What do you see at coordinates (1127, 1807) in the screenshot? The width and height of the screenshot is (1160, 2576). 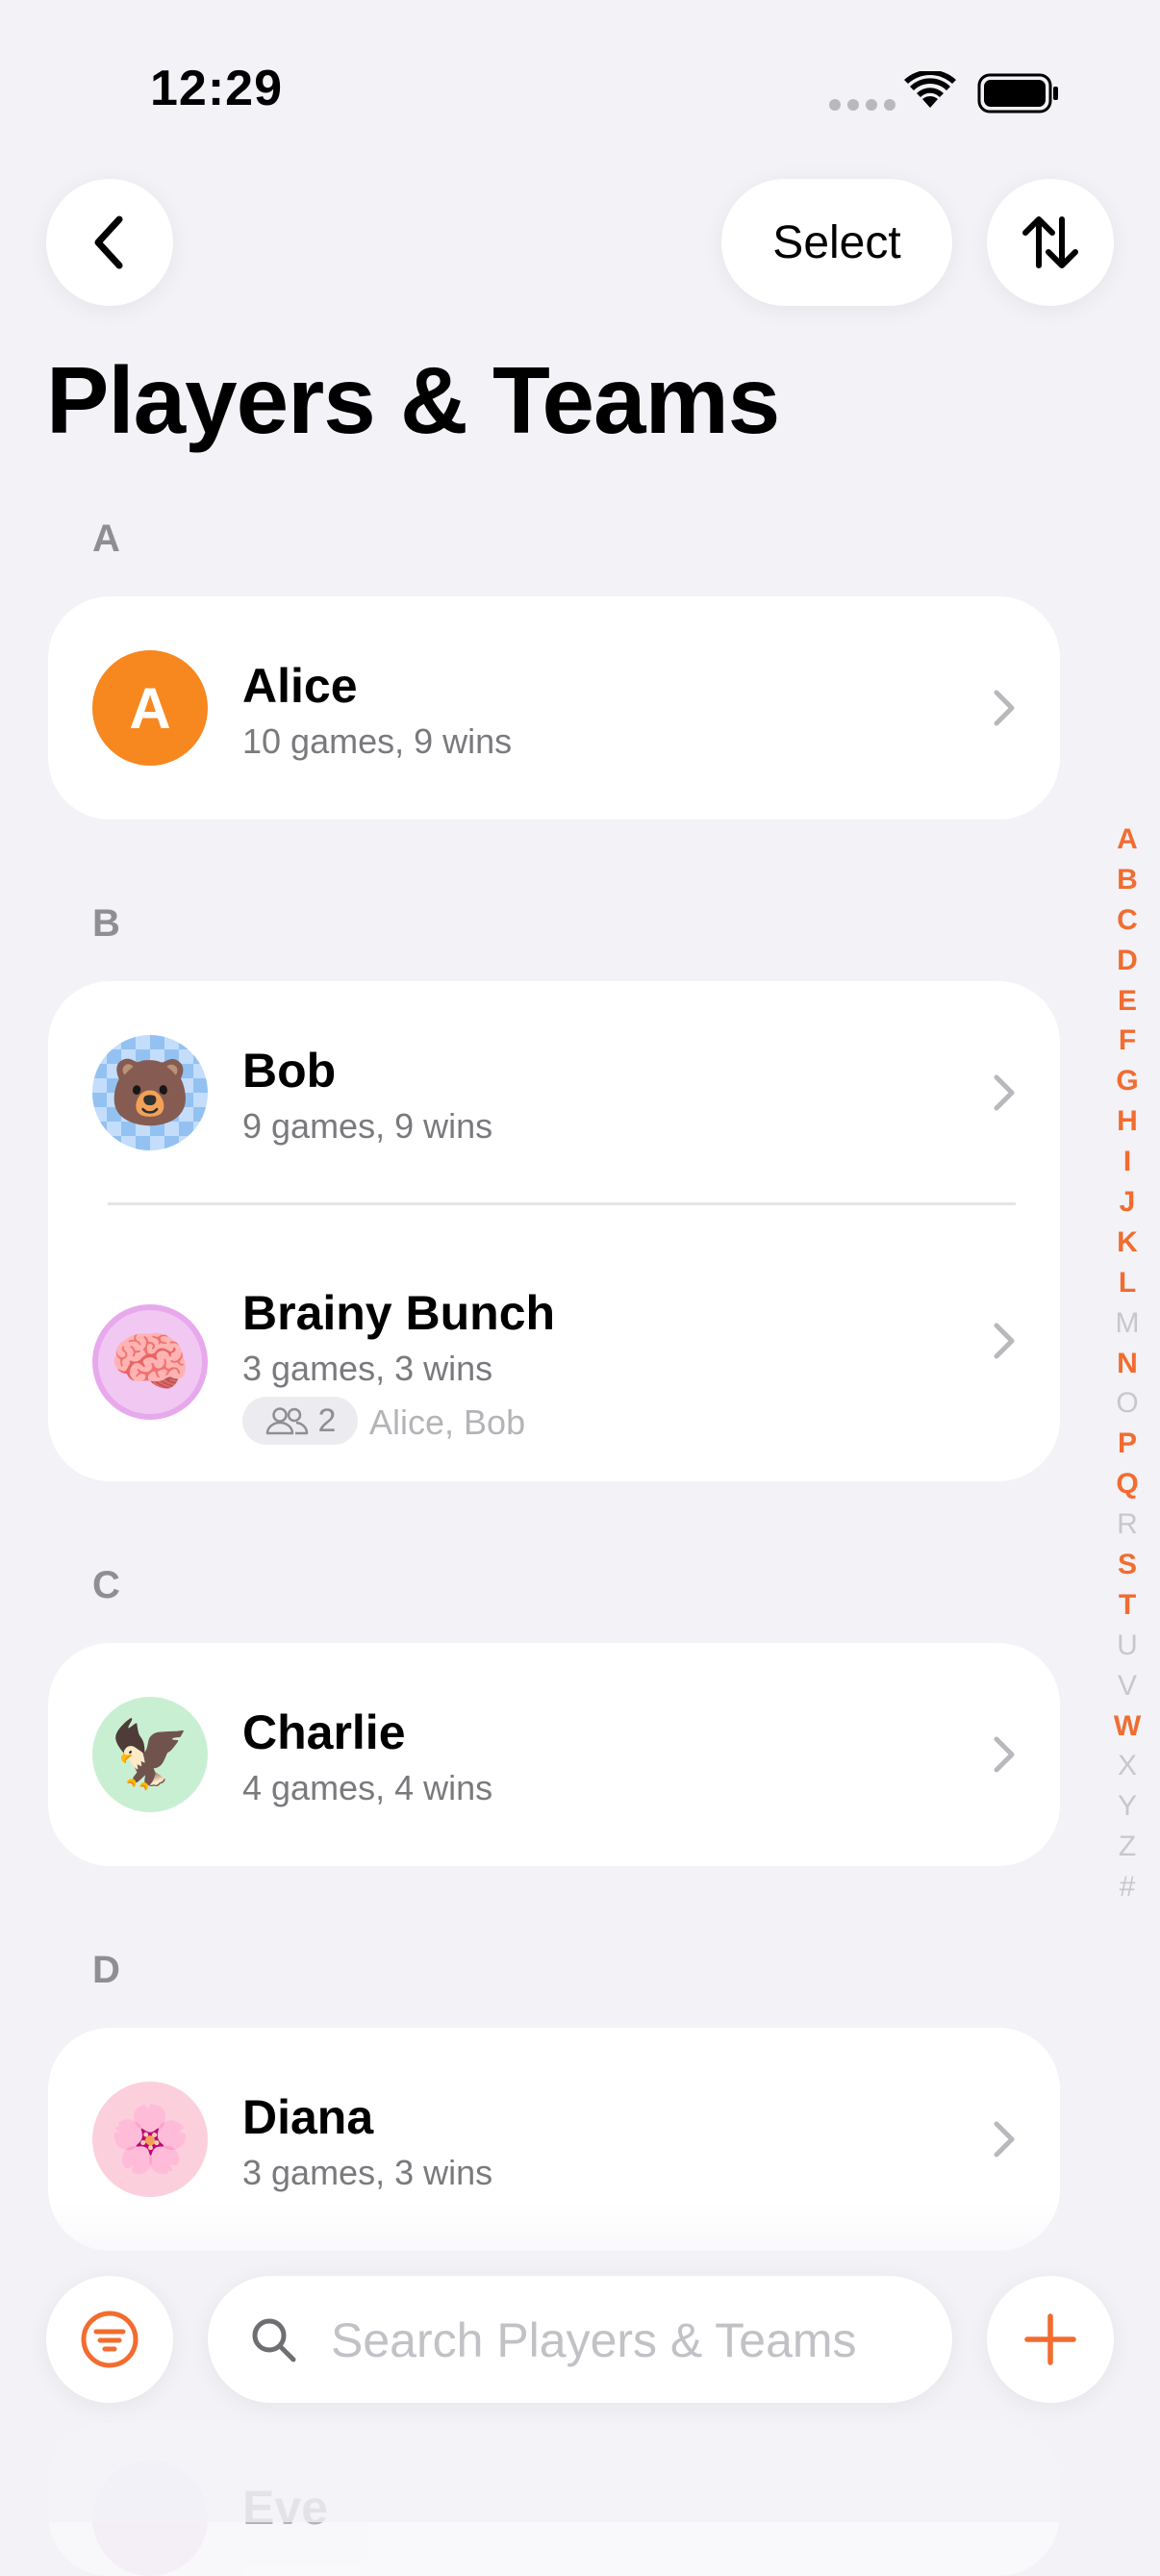 I see `index-letter-y: Y` at bounding box center [1127, 1807].